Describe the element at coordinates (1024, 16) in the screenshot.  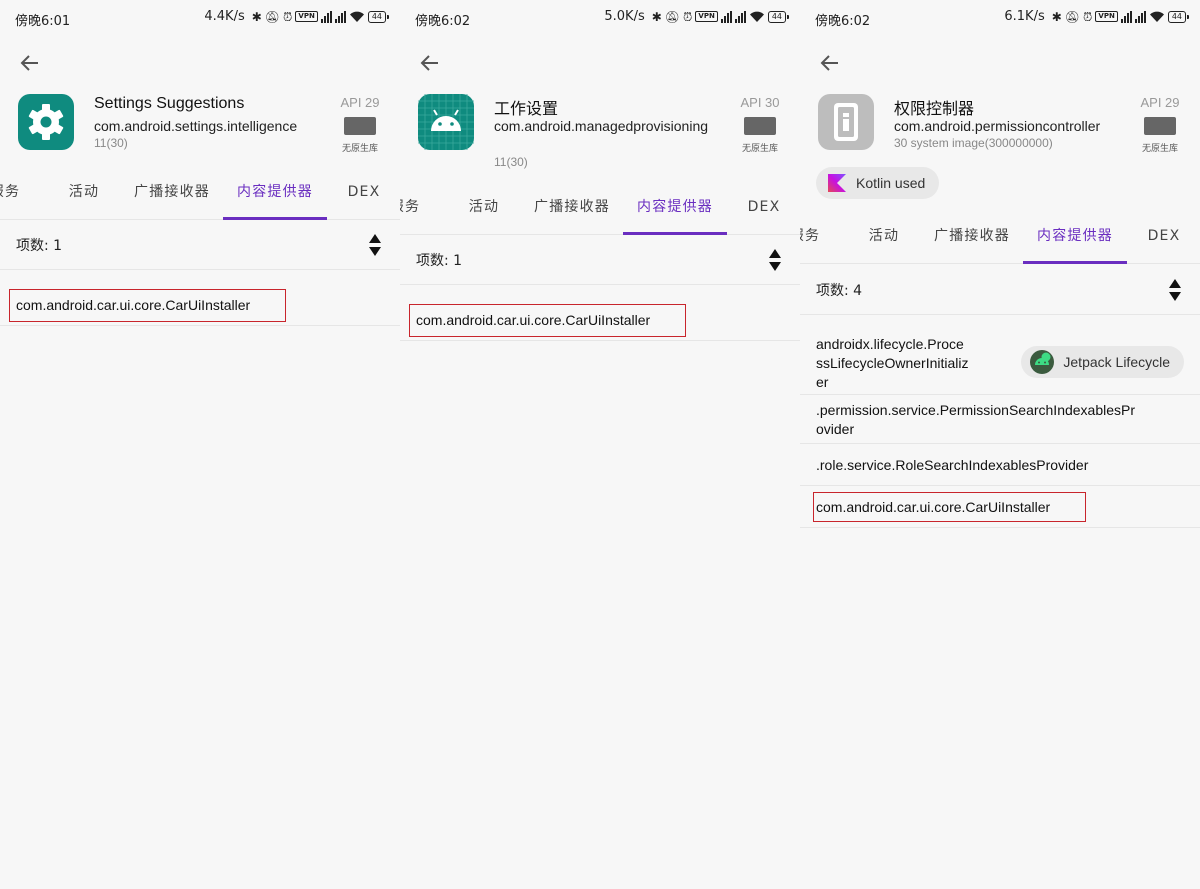
I see `network-speed: 6.1K/s` at that location.